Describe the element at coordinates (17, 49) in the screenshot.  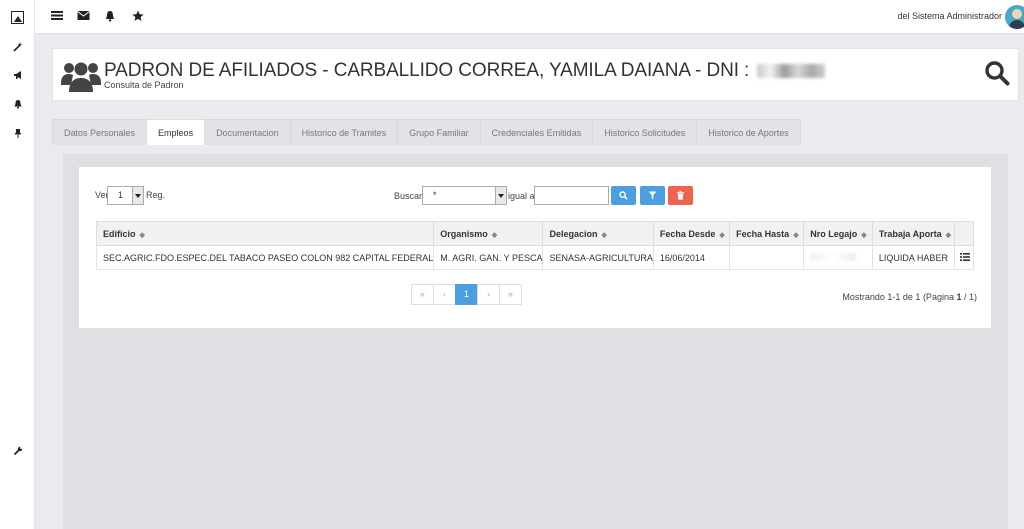
I see `magic-wand-icon` at that location.